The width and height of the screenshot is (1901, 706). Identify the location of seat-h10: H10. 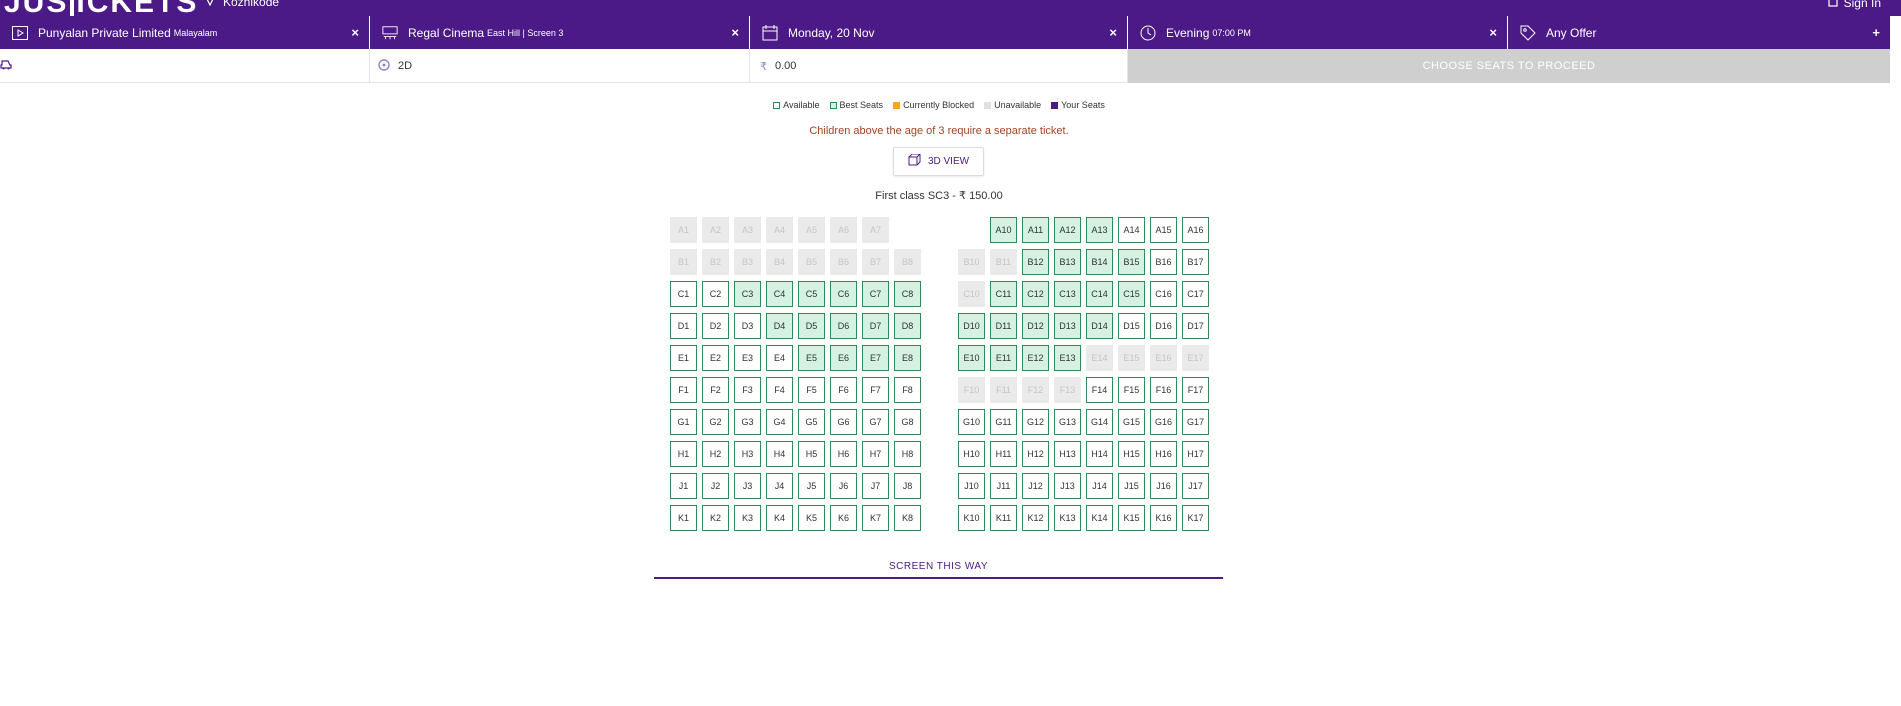
(971, 454).